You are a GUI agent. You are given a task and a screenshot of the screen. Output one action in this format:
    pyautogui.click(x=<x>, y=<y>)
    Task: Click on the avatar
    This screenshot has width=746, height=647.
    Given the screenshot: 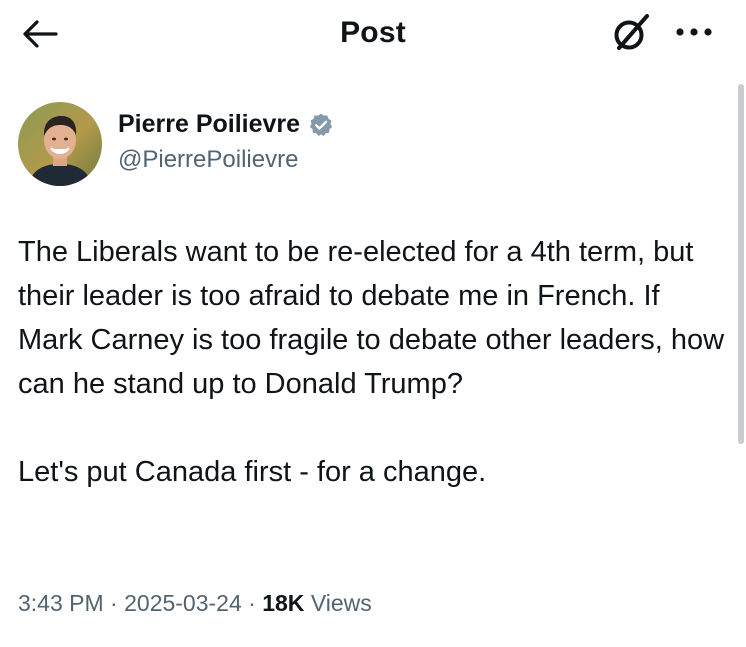 What is the action you would take?
    pyautogui.click(x=60, y=144)
    